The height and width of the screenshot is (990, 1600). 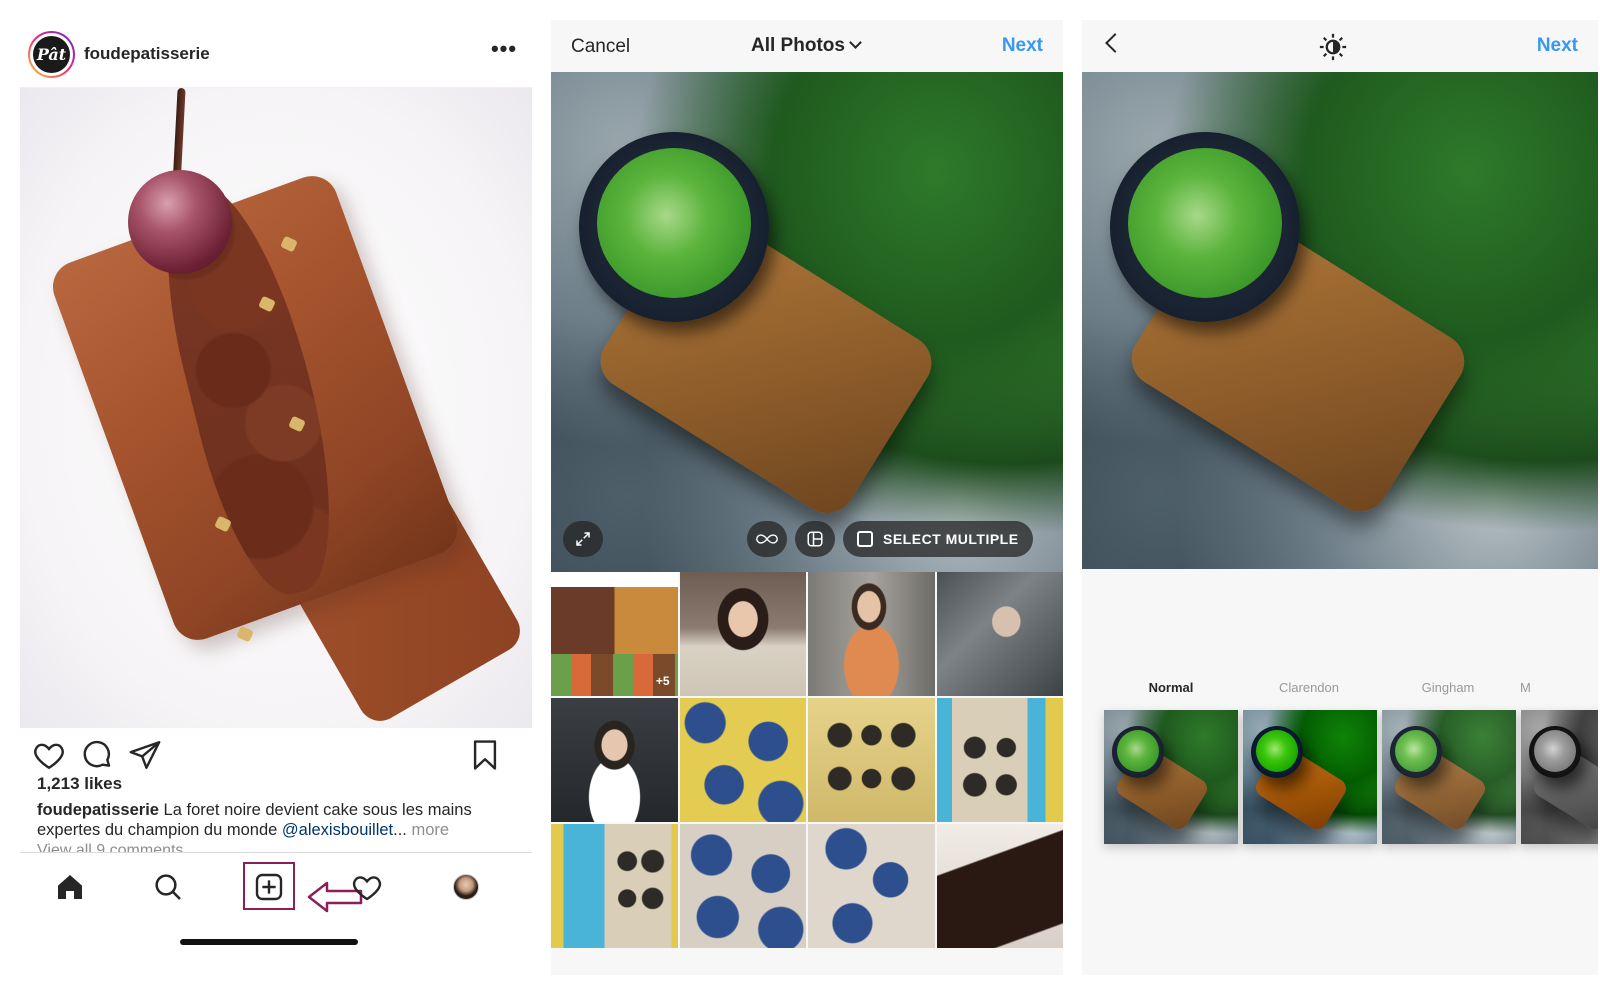 I want to click on post-actions, so click(x=276, y=753).